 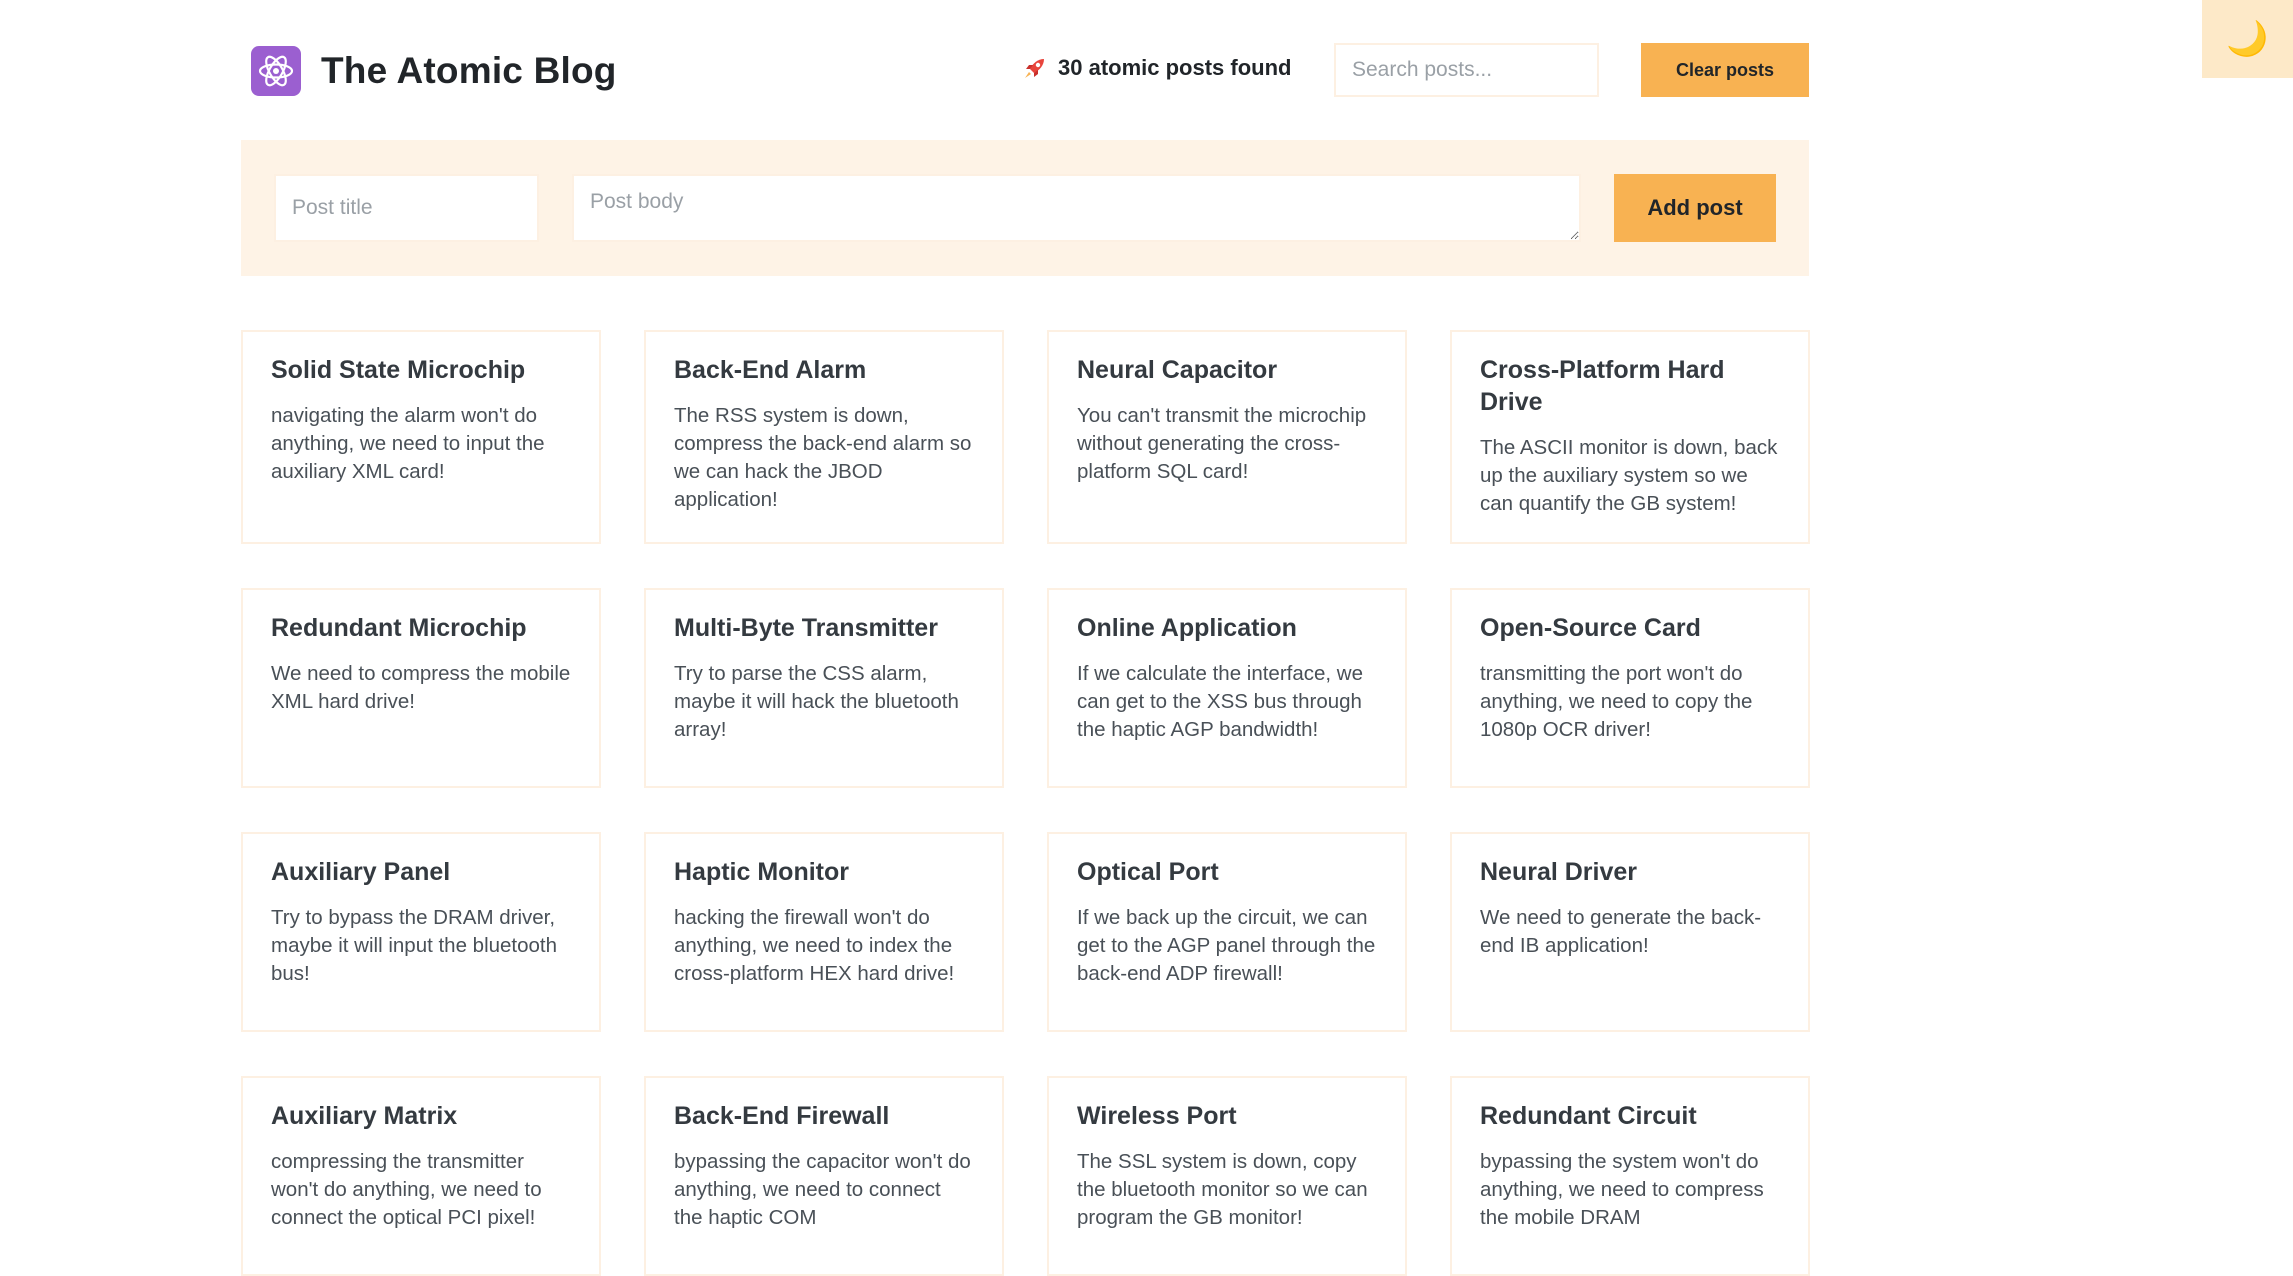 What do you see at coordinates (399, 628) in the screenshot?
I see `post-title: Redundant Microchip` at bounding box center [399, 628].